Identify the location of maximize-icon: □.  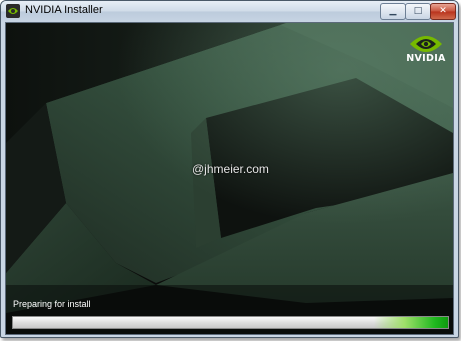
(418, 11).